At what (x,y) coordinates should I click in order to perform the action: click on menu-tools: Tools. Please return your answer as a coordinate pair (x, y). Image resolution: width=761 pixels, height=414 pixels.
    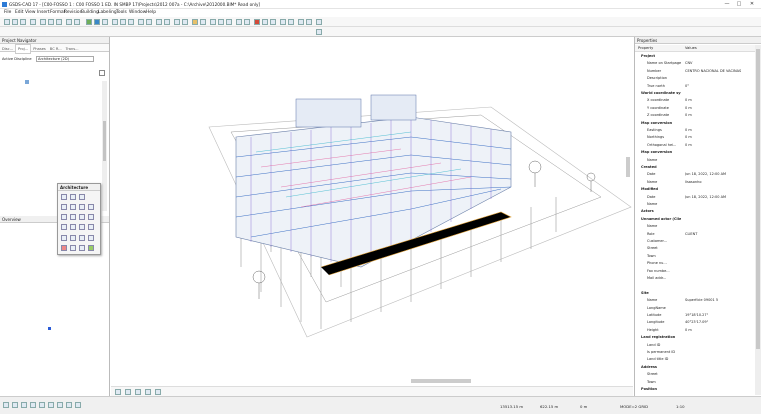
    Looking at the image, I should click on (121, 12).